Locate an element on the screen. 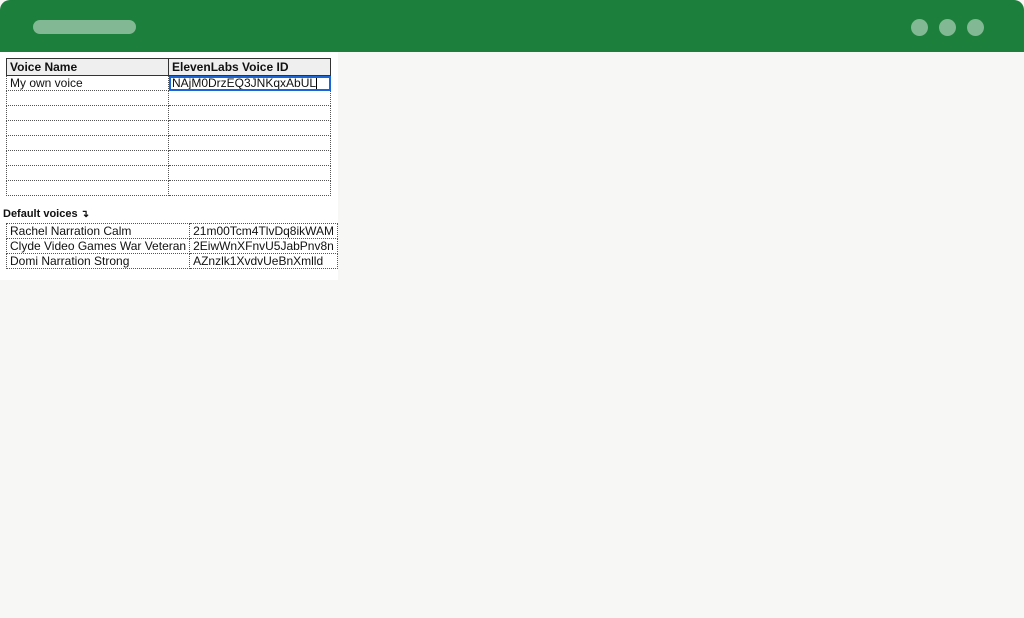  window-titlebar is located at coordinates (512, 26).